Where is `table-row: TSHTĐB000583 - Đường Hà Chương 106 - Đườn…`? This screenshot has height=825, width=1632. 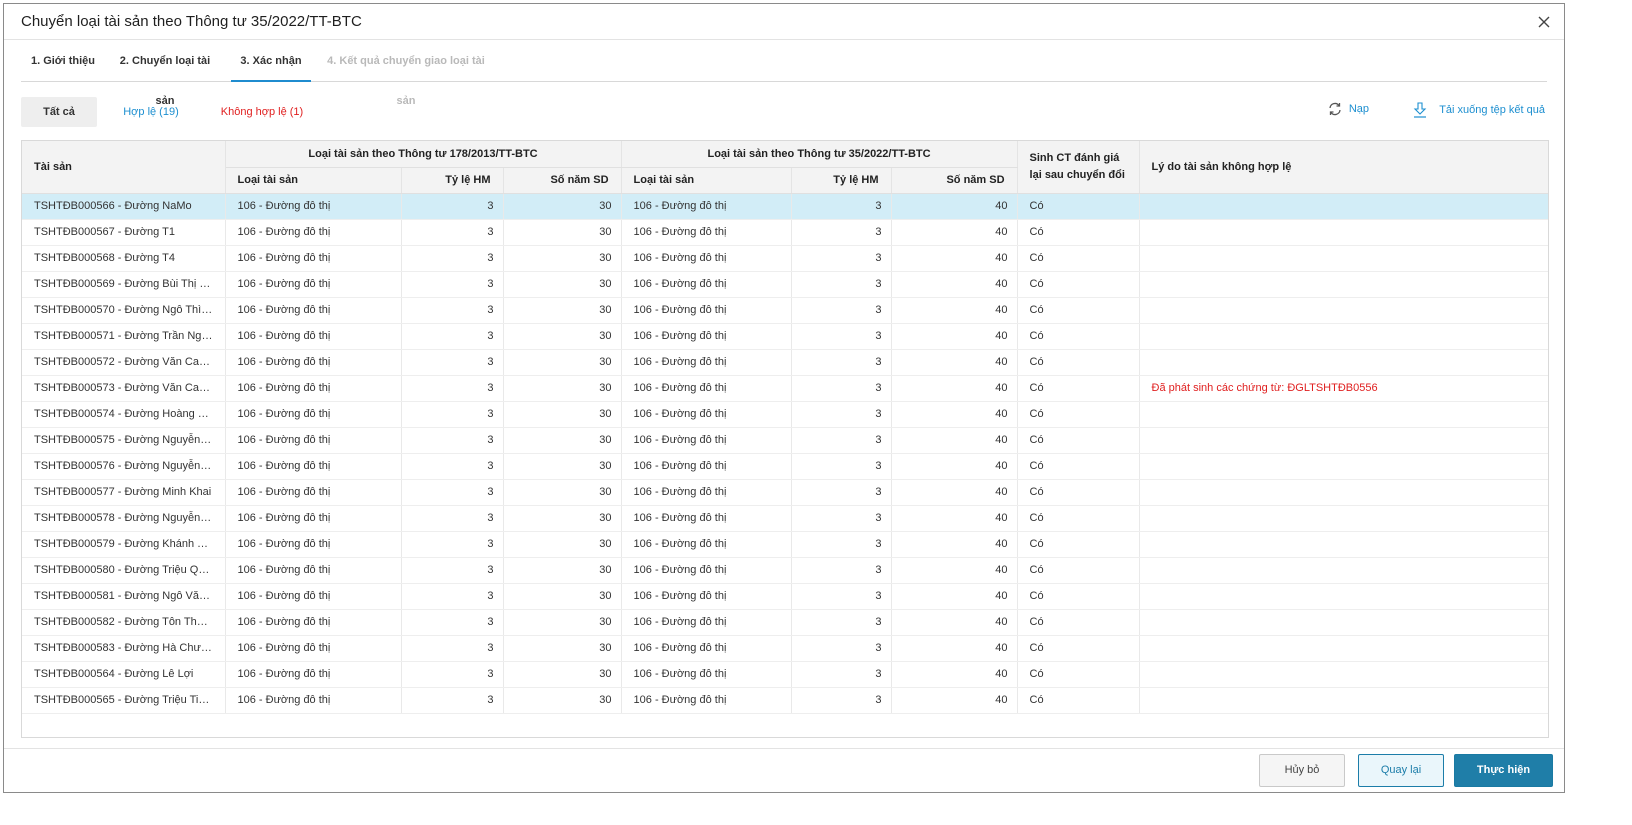 table-row: TSHTĐB000583 - Đường Hà Chương 106 - Đườn… is located at coordinates (785, 648).